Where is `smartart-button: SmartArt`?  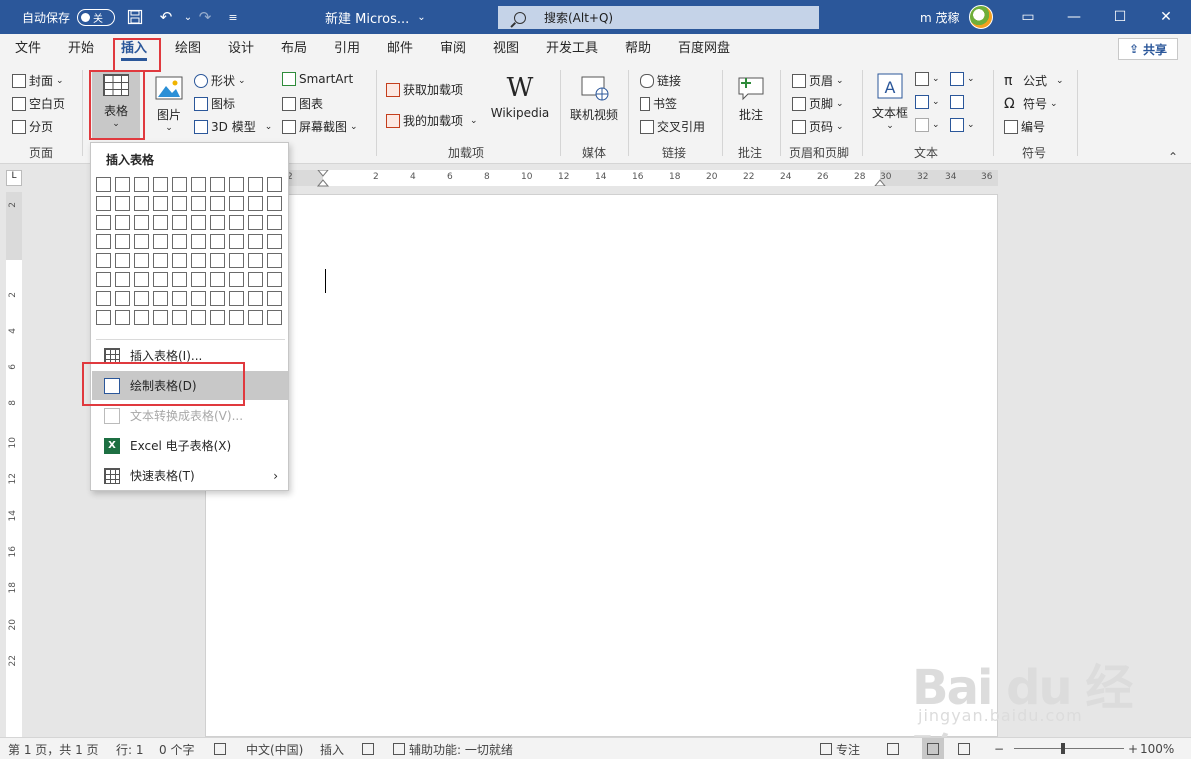 smartart-button: SmartArt is located at coordinates (317, 79).